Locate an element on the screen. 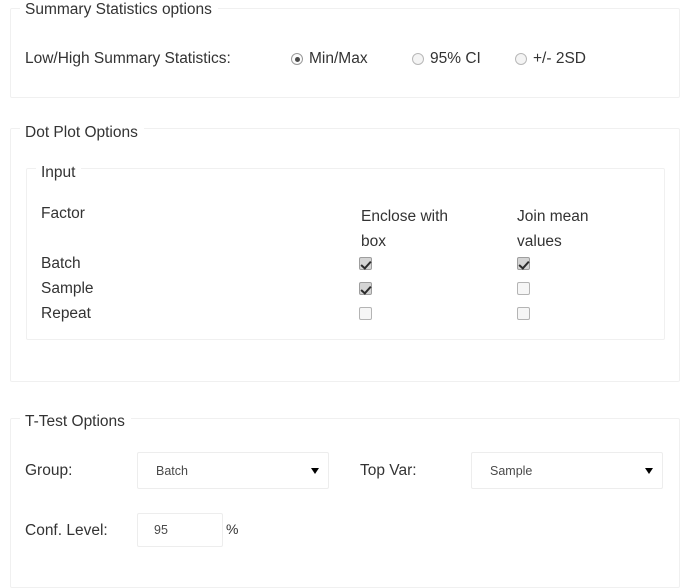 This screenshot has width=684, height=588. checkbox-sample-join-mean-values is located at coordinates (523, 288).